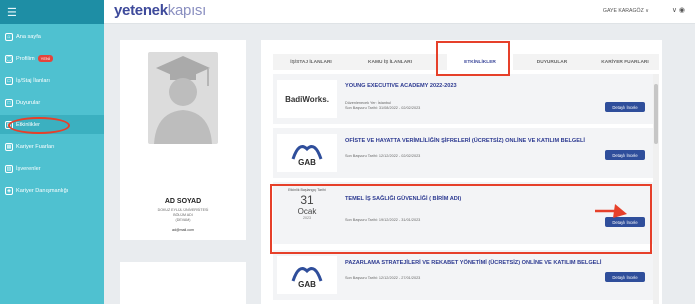 Image resolution: width=695 pixels, height=304 pixels. Describe the element at coordinates (611, 211) in the screenshot. I see `arrow-icon` at that location.